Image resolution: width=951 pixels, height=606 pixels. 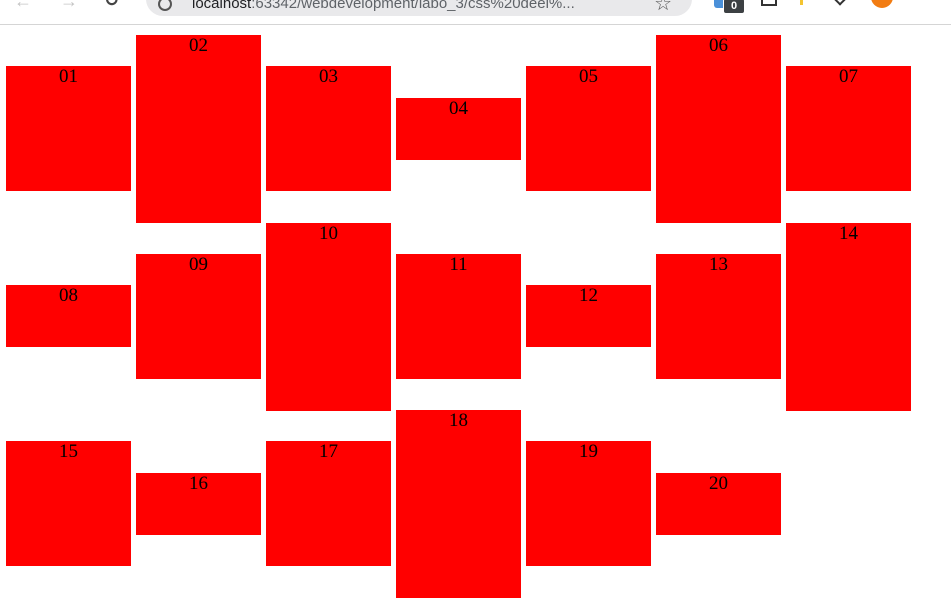 What do you see at coordinates (734, 7) in the screenshot?
I see `extension-badge: 0` at bounding box center [734, 7].